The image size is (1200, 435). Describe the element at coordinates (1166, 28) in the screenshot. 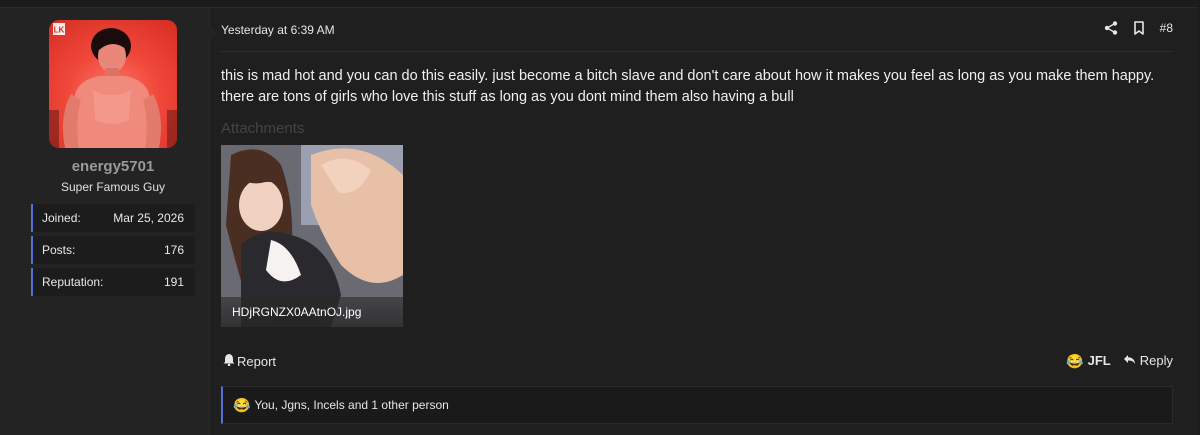

I see `post-number: #8` at that location.